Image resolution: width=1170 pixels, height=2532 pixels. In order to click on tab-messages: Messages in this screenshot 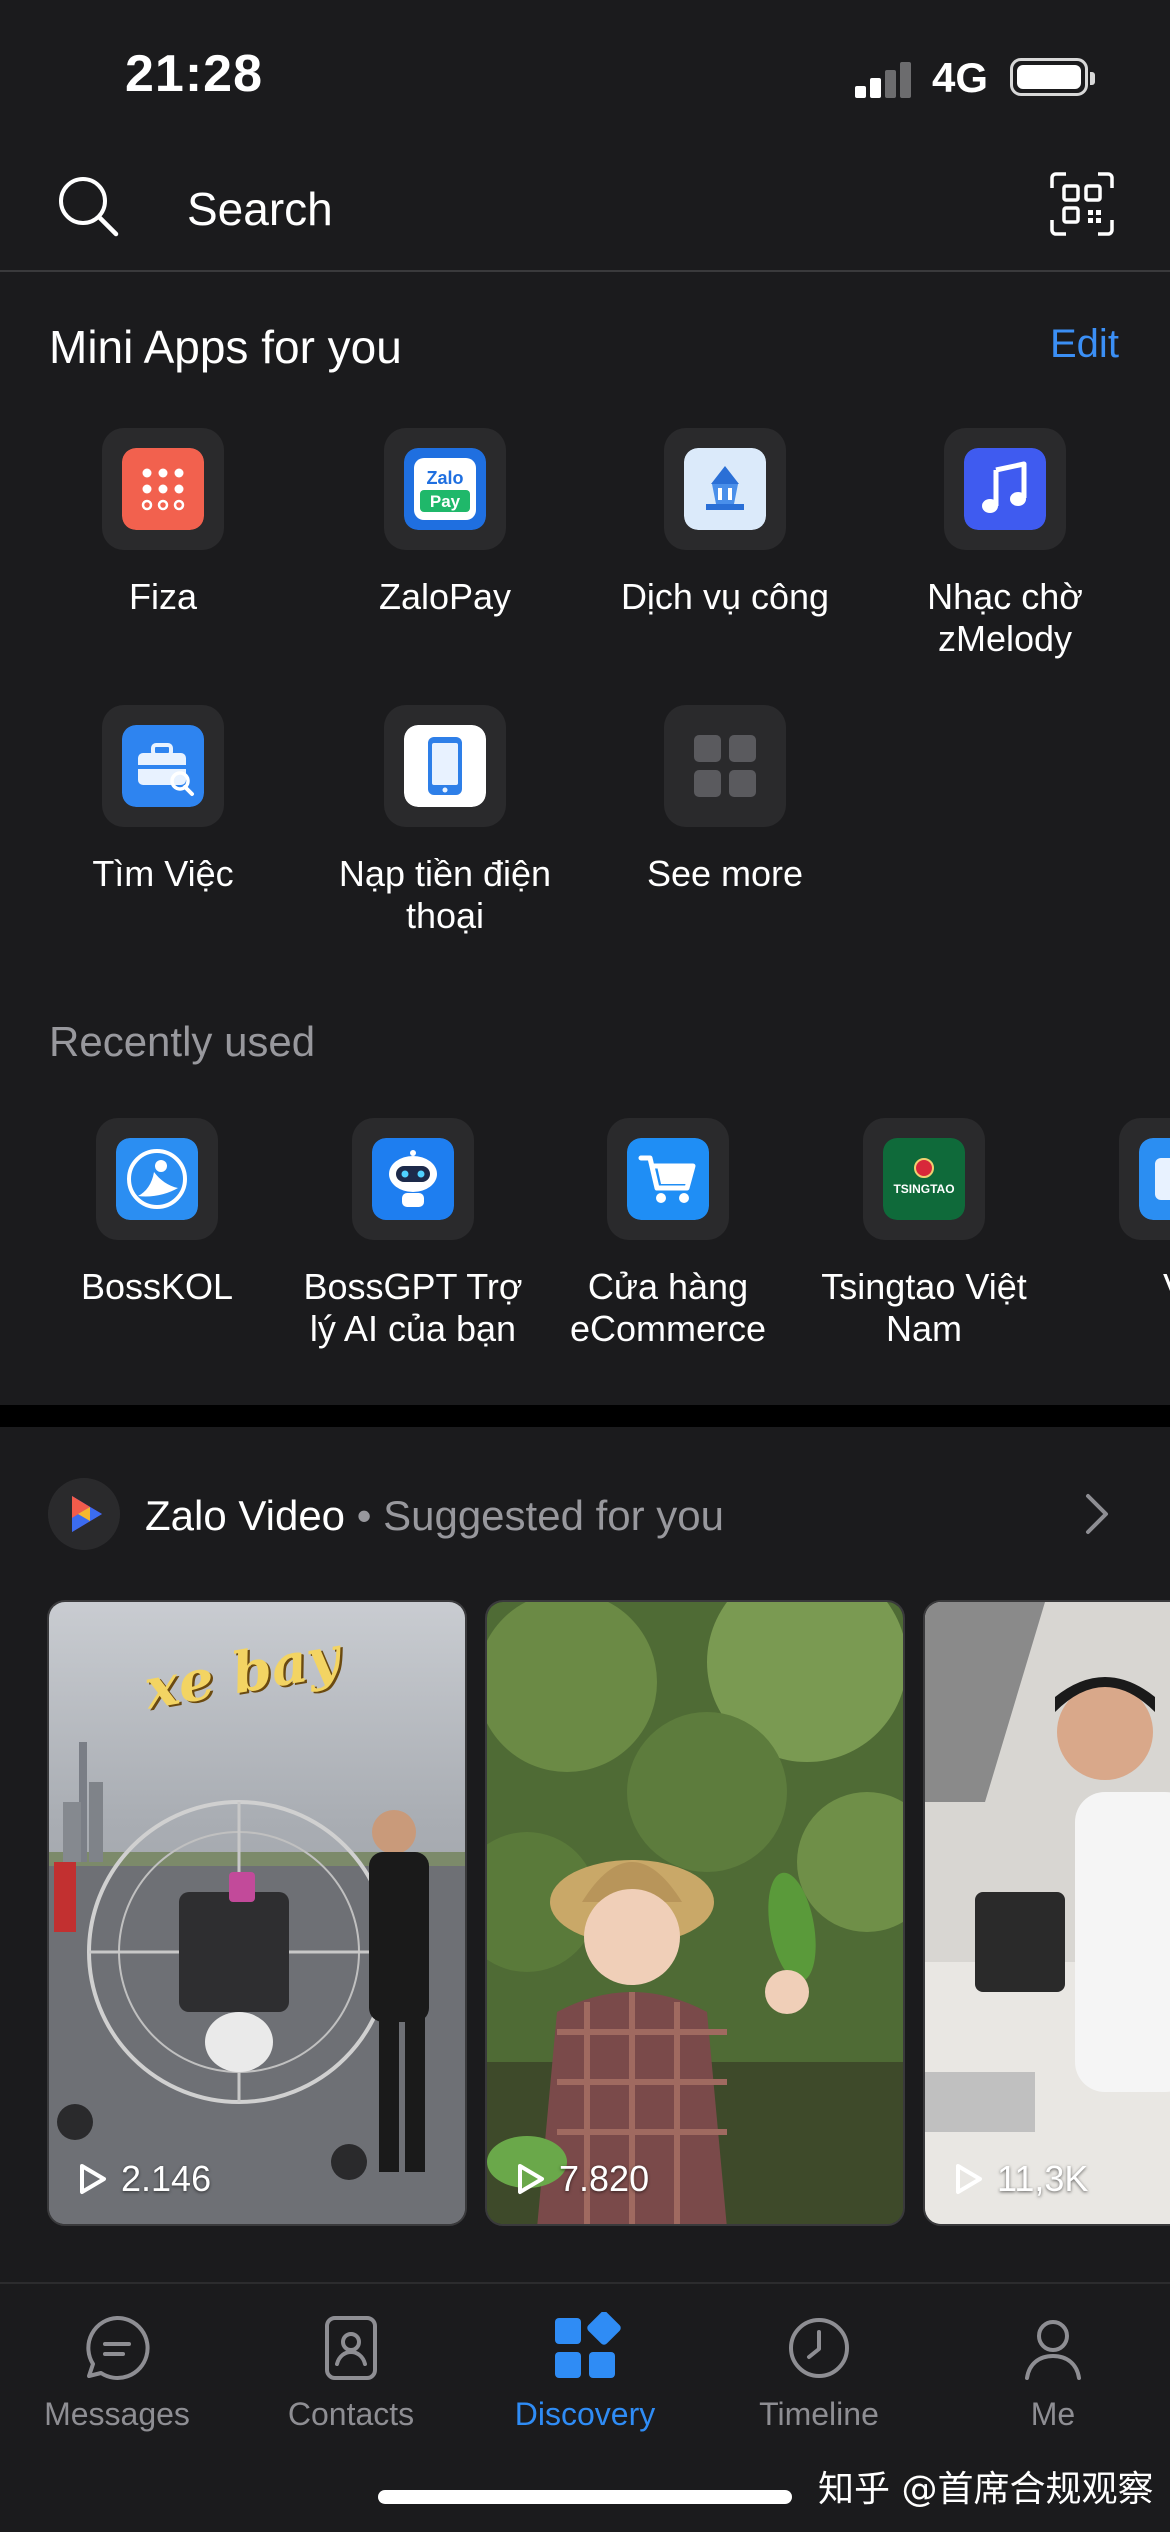, I will do `click(117, 2372)`.